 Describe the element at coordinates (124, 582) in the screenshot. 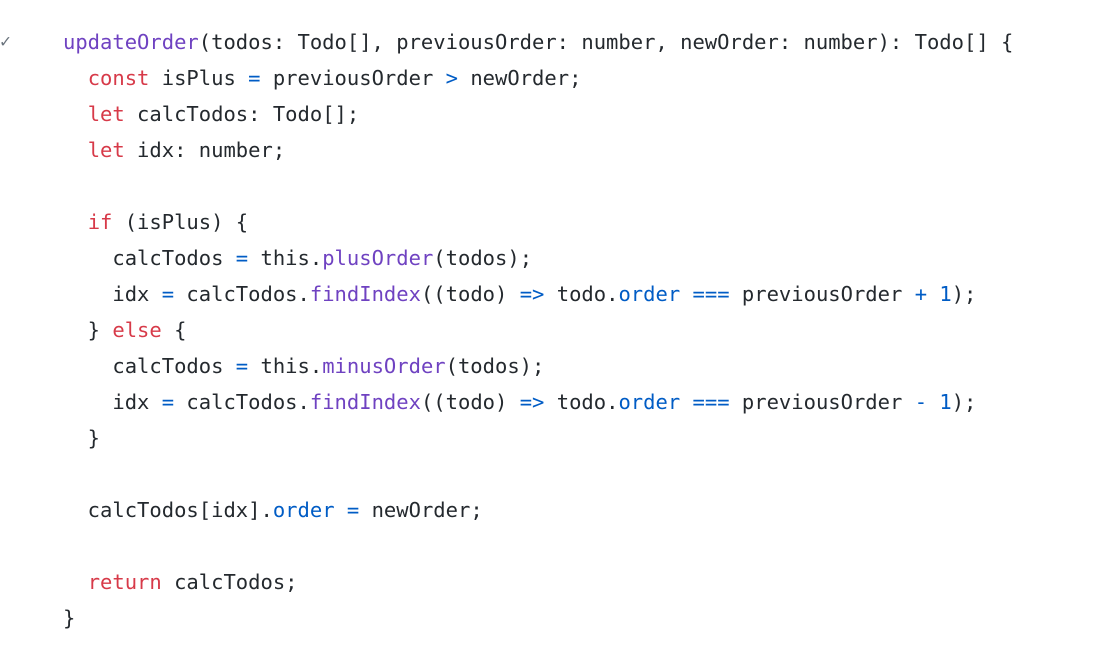

I see `keyword-token: return` at that location.